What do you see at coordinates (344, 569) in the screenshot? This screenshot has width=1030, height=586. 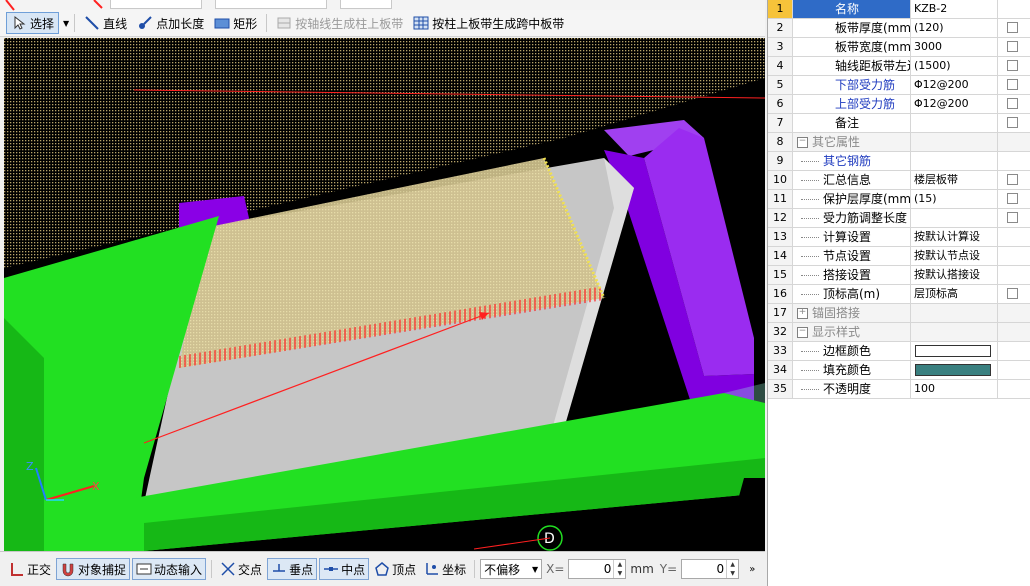 I see `midpoint-snap: 中点` at bounding box center [344, 569].